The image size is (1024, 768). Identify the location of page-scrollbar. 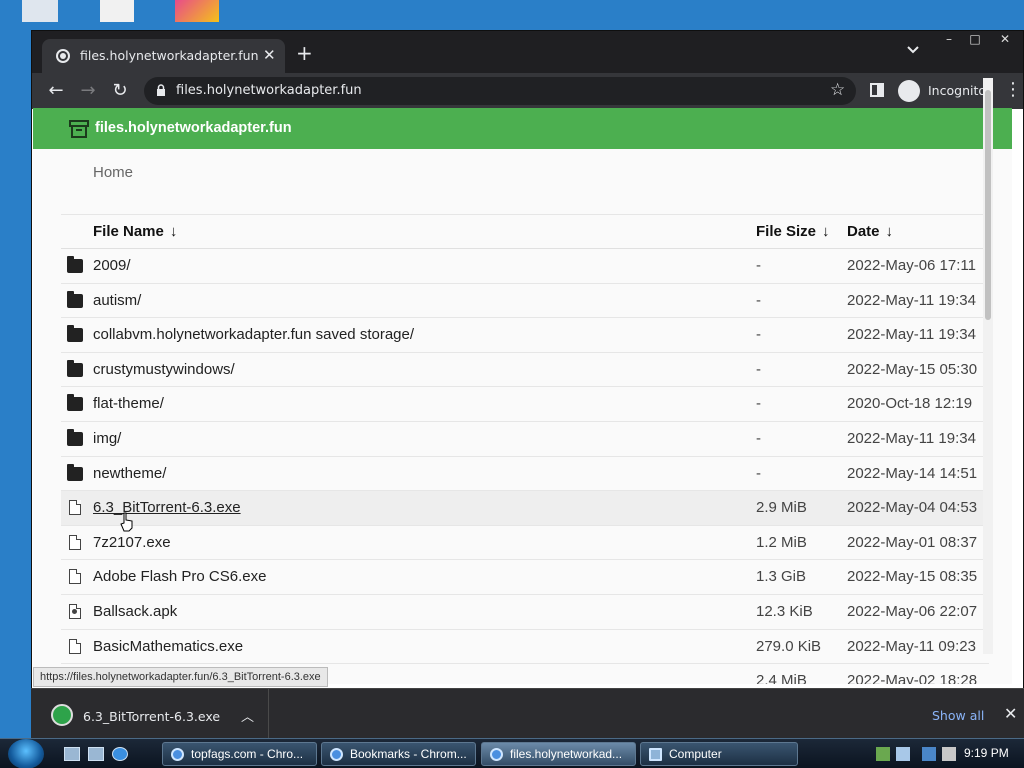
(988, 366).